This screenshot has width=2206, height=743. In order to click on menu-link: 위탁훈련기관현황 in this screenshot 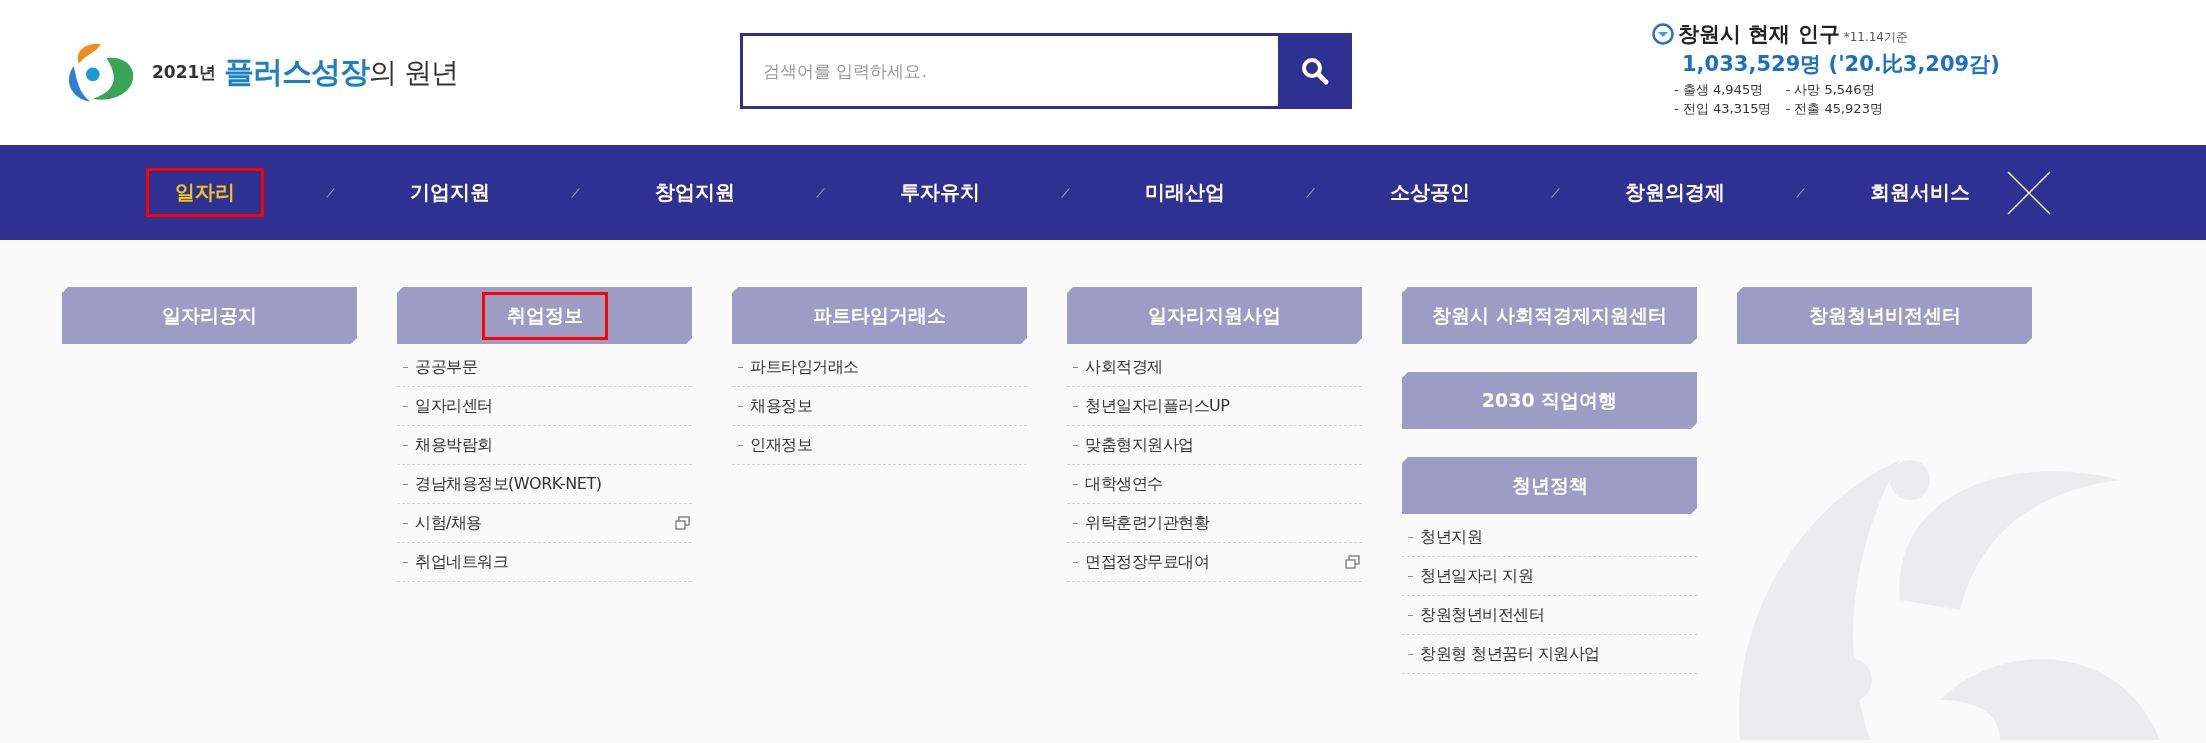, I will do `click(1141, 523)`.